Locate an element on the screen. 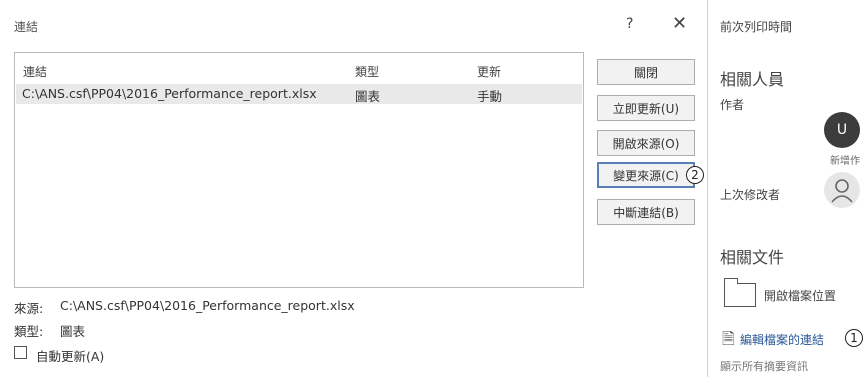 Image resolution: width=864 pixels, height=377 pixels. step-1-marker: 1 is located at coordinates (854, 338).